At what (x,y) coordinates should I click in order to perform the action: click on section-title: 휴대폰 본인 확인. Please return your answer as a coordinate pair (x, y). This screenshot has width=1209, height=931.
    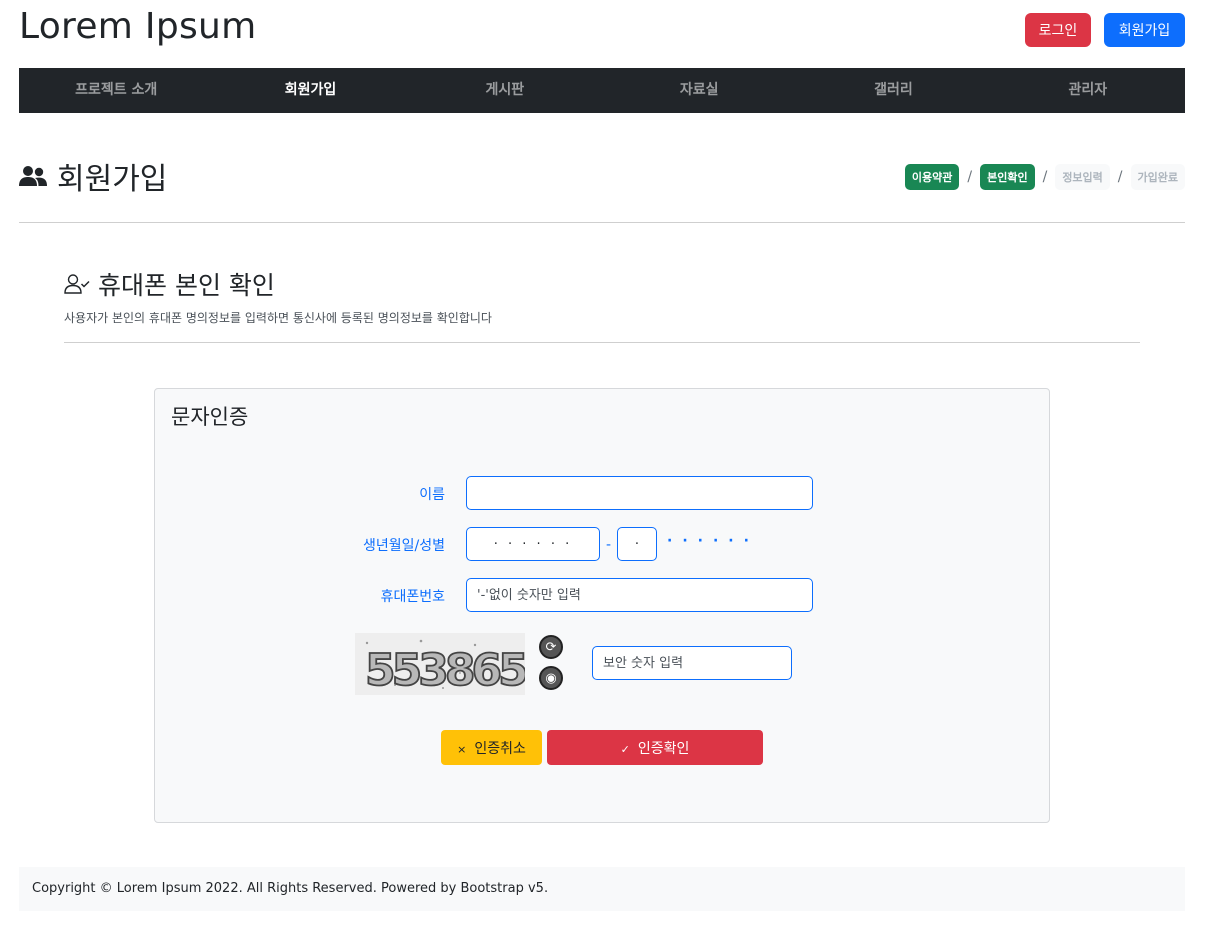
    Looking at the image, I should click on (169, 284).